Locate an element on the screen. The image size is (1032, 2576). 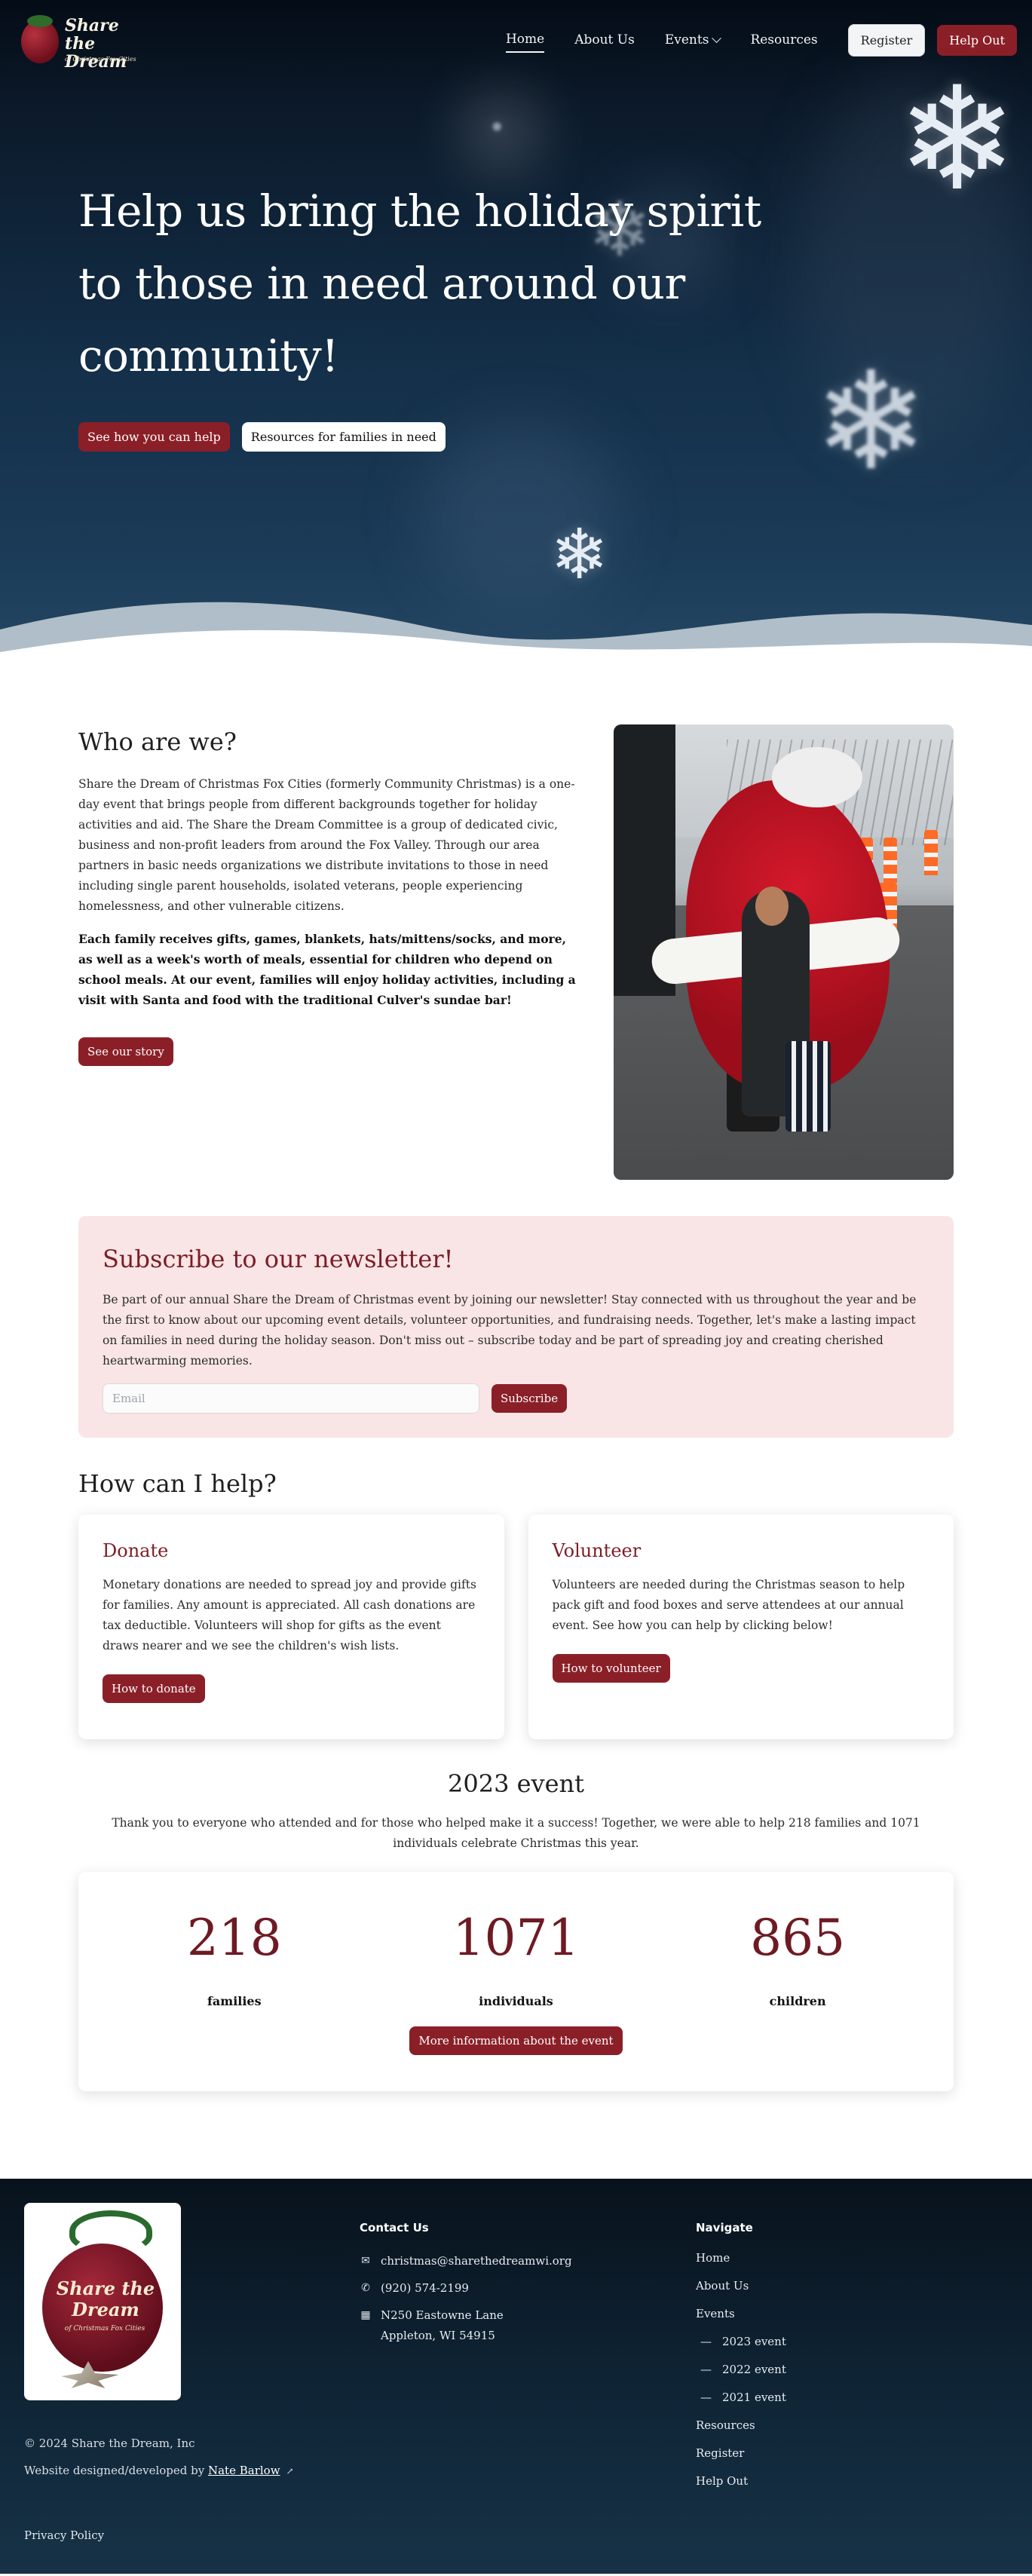
see-how-you-can-help-button: See how you can help is located at coordinates (154, 437).